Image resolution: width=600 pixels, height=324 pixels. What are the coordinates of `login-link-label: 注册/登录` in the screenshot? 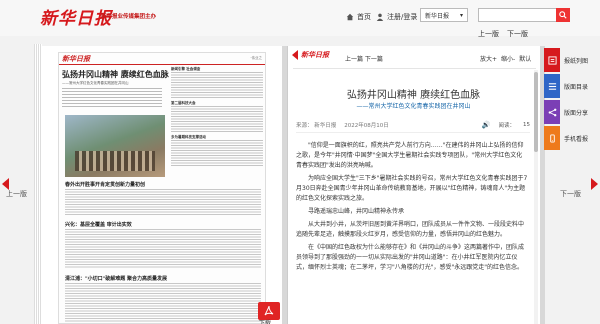 It's located at (402, 17).